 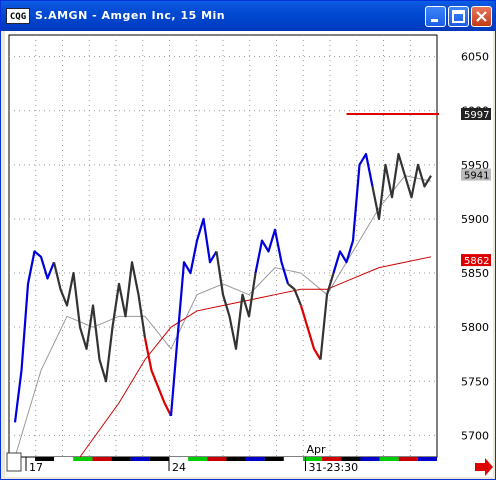 I want to click on maximize-button, so click(x=458, y=16).